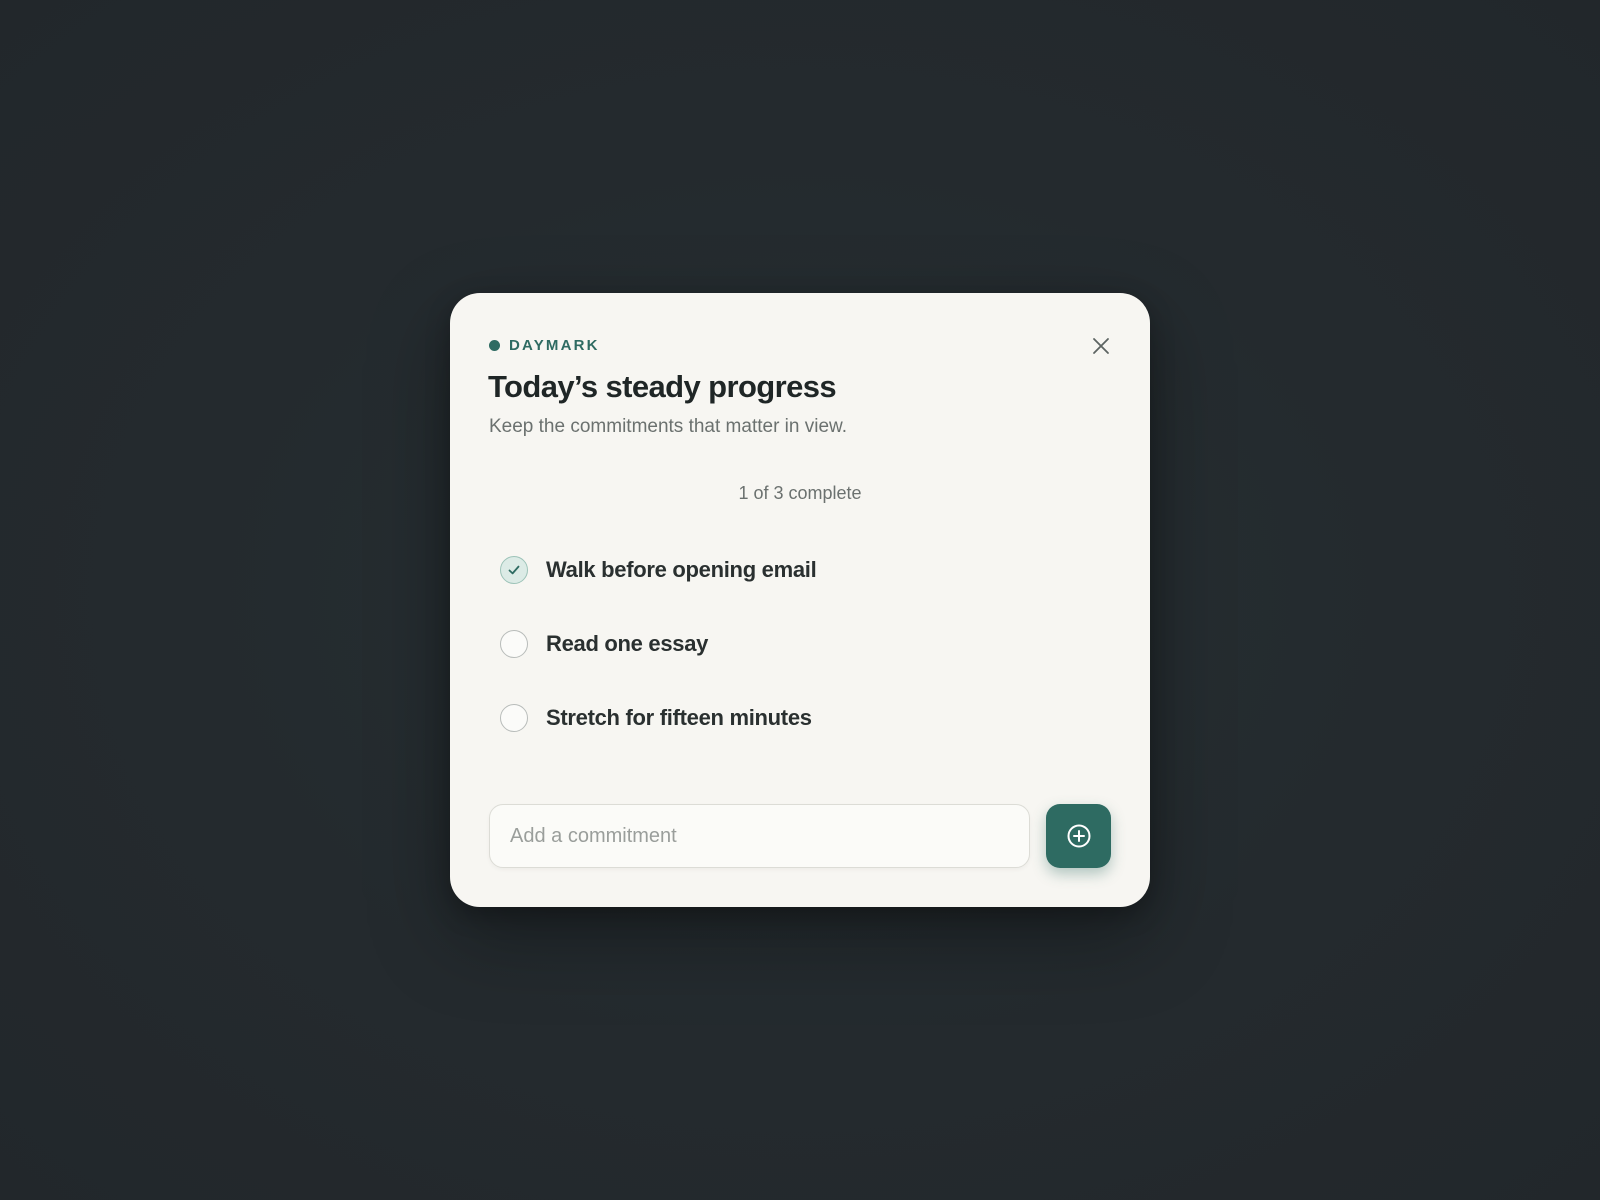 The image size is (1600, 1200). Describe the element at coordinates (554, 345) in the screenshot. I see `brand-name: DAYMARK` at that location.